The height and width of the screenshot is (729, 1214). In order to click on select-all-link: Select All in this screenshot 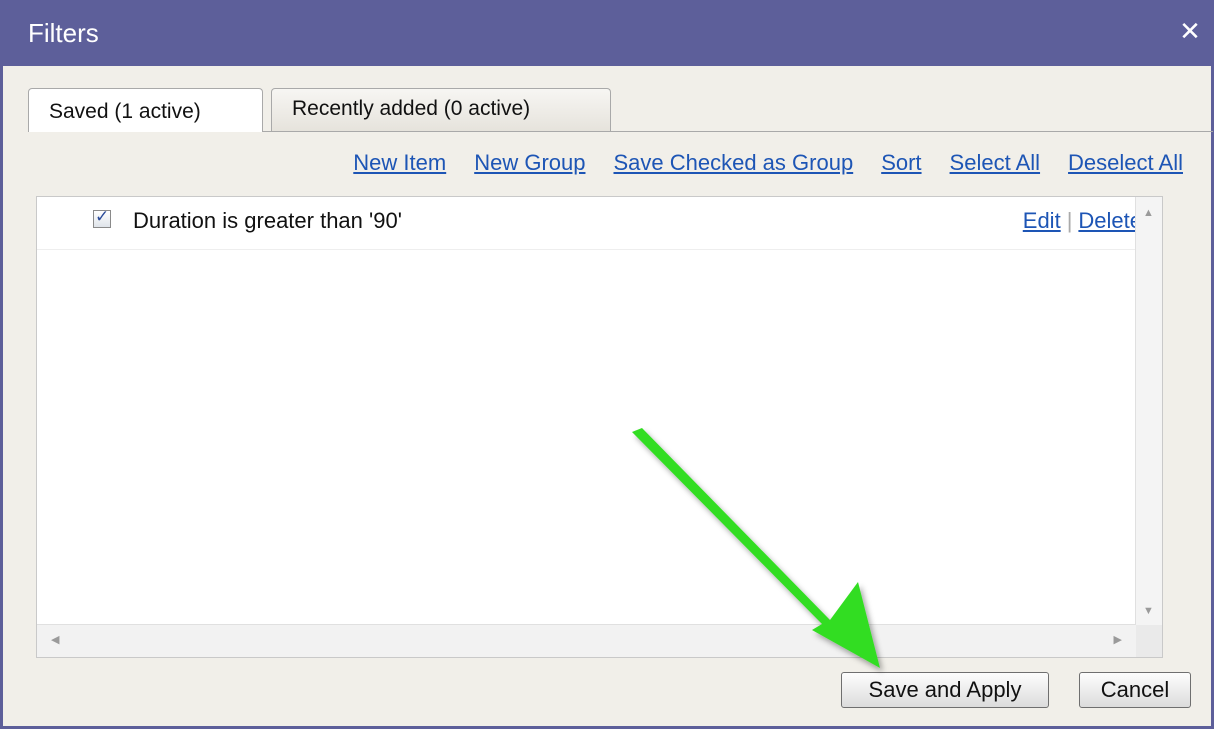, I will do `click(995, 167)`.